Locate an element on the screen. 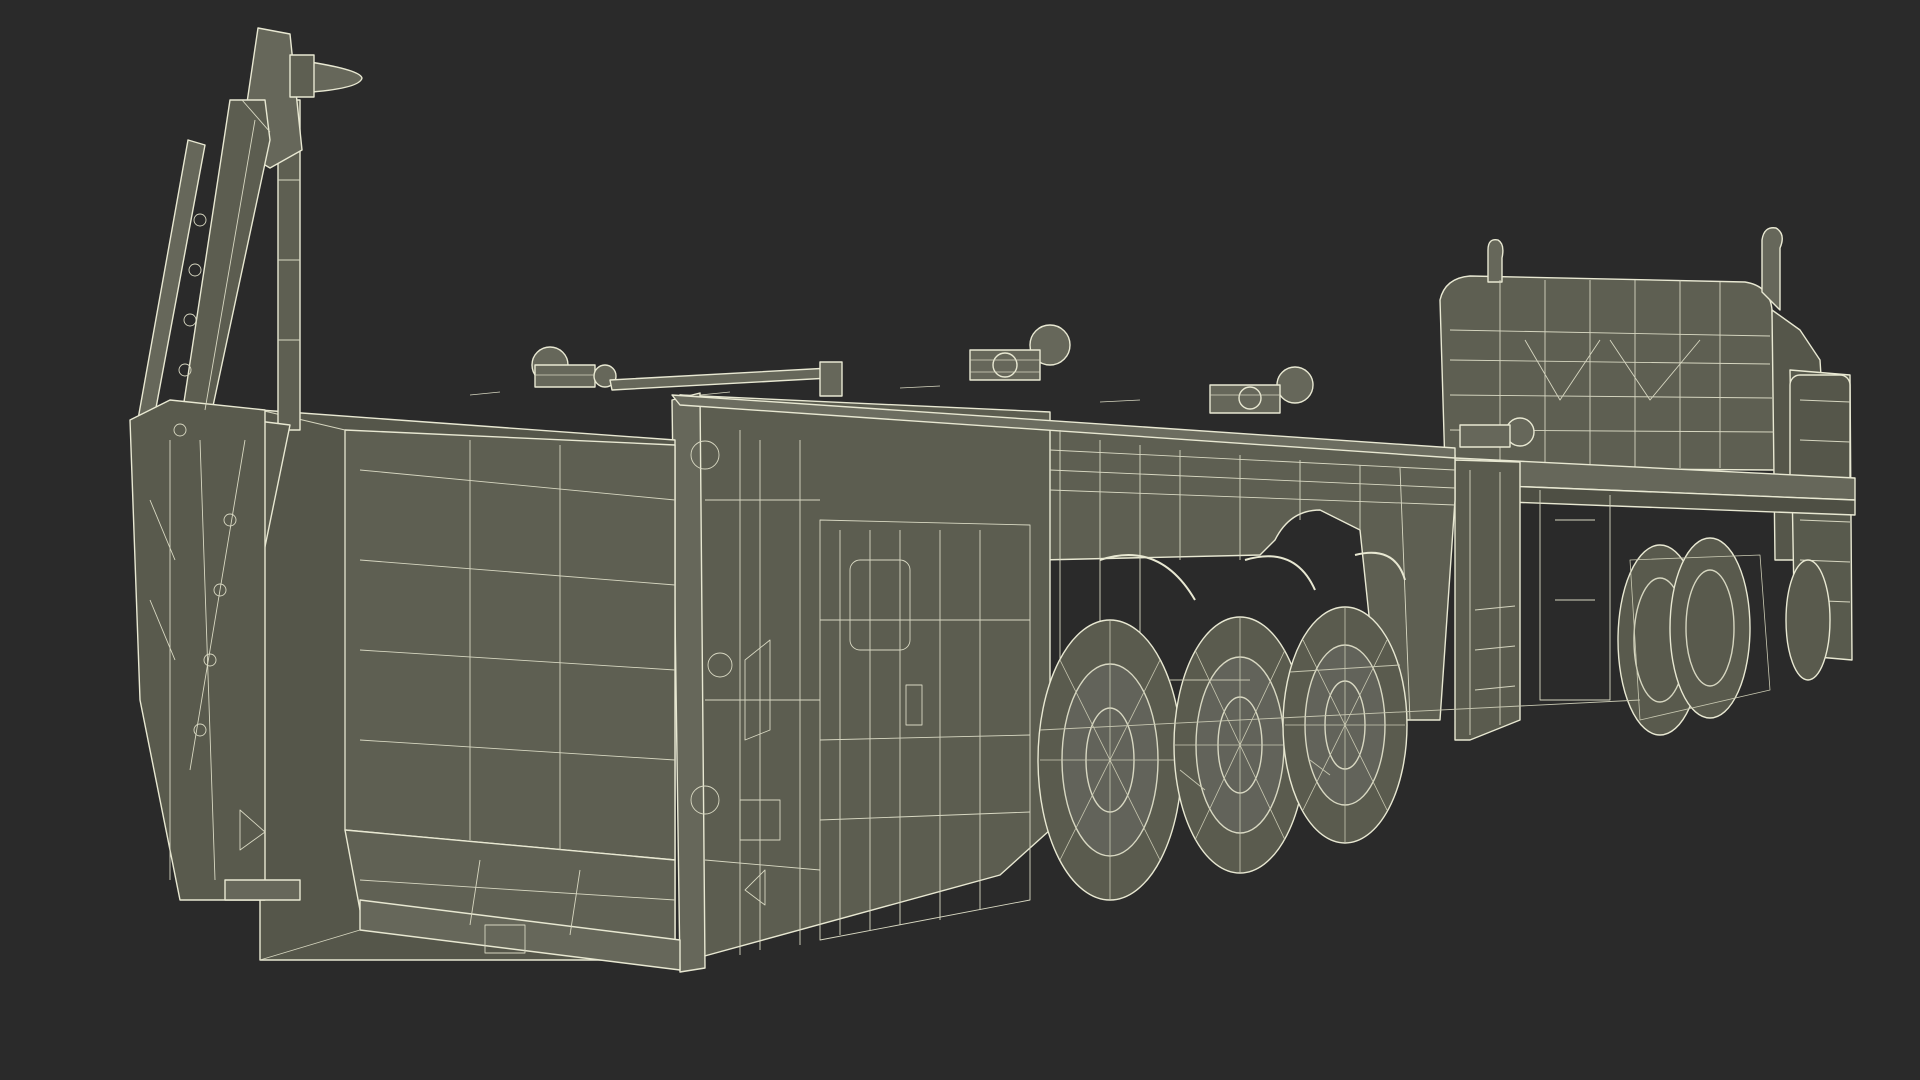 The image size is (1920, 1080). boom-head-block is located at coordinates (302, 76).